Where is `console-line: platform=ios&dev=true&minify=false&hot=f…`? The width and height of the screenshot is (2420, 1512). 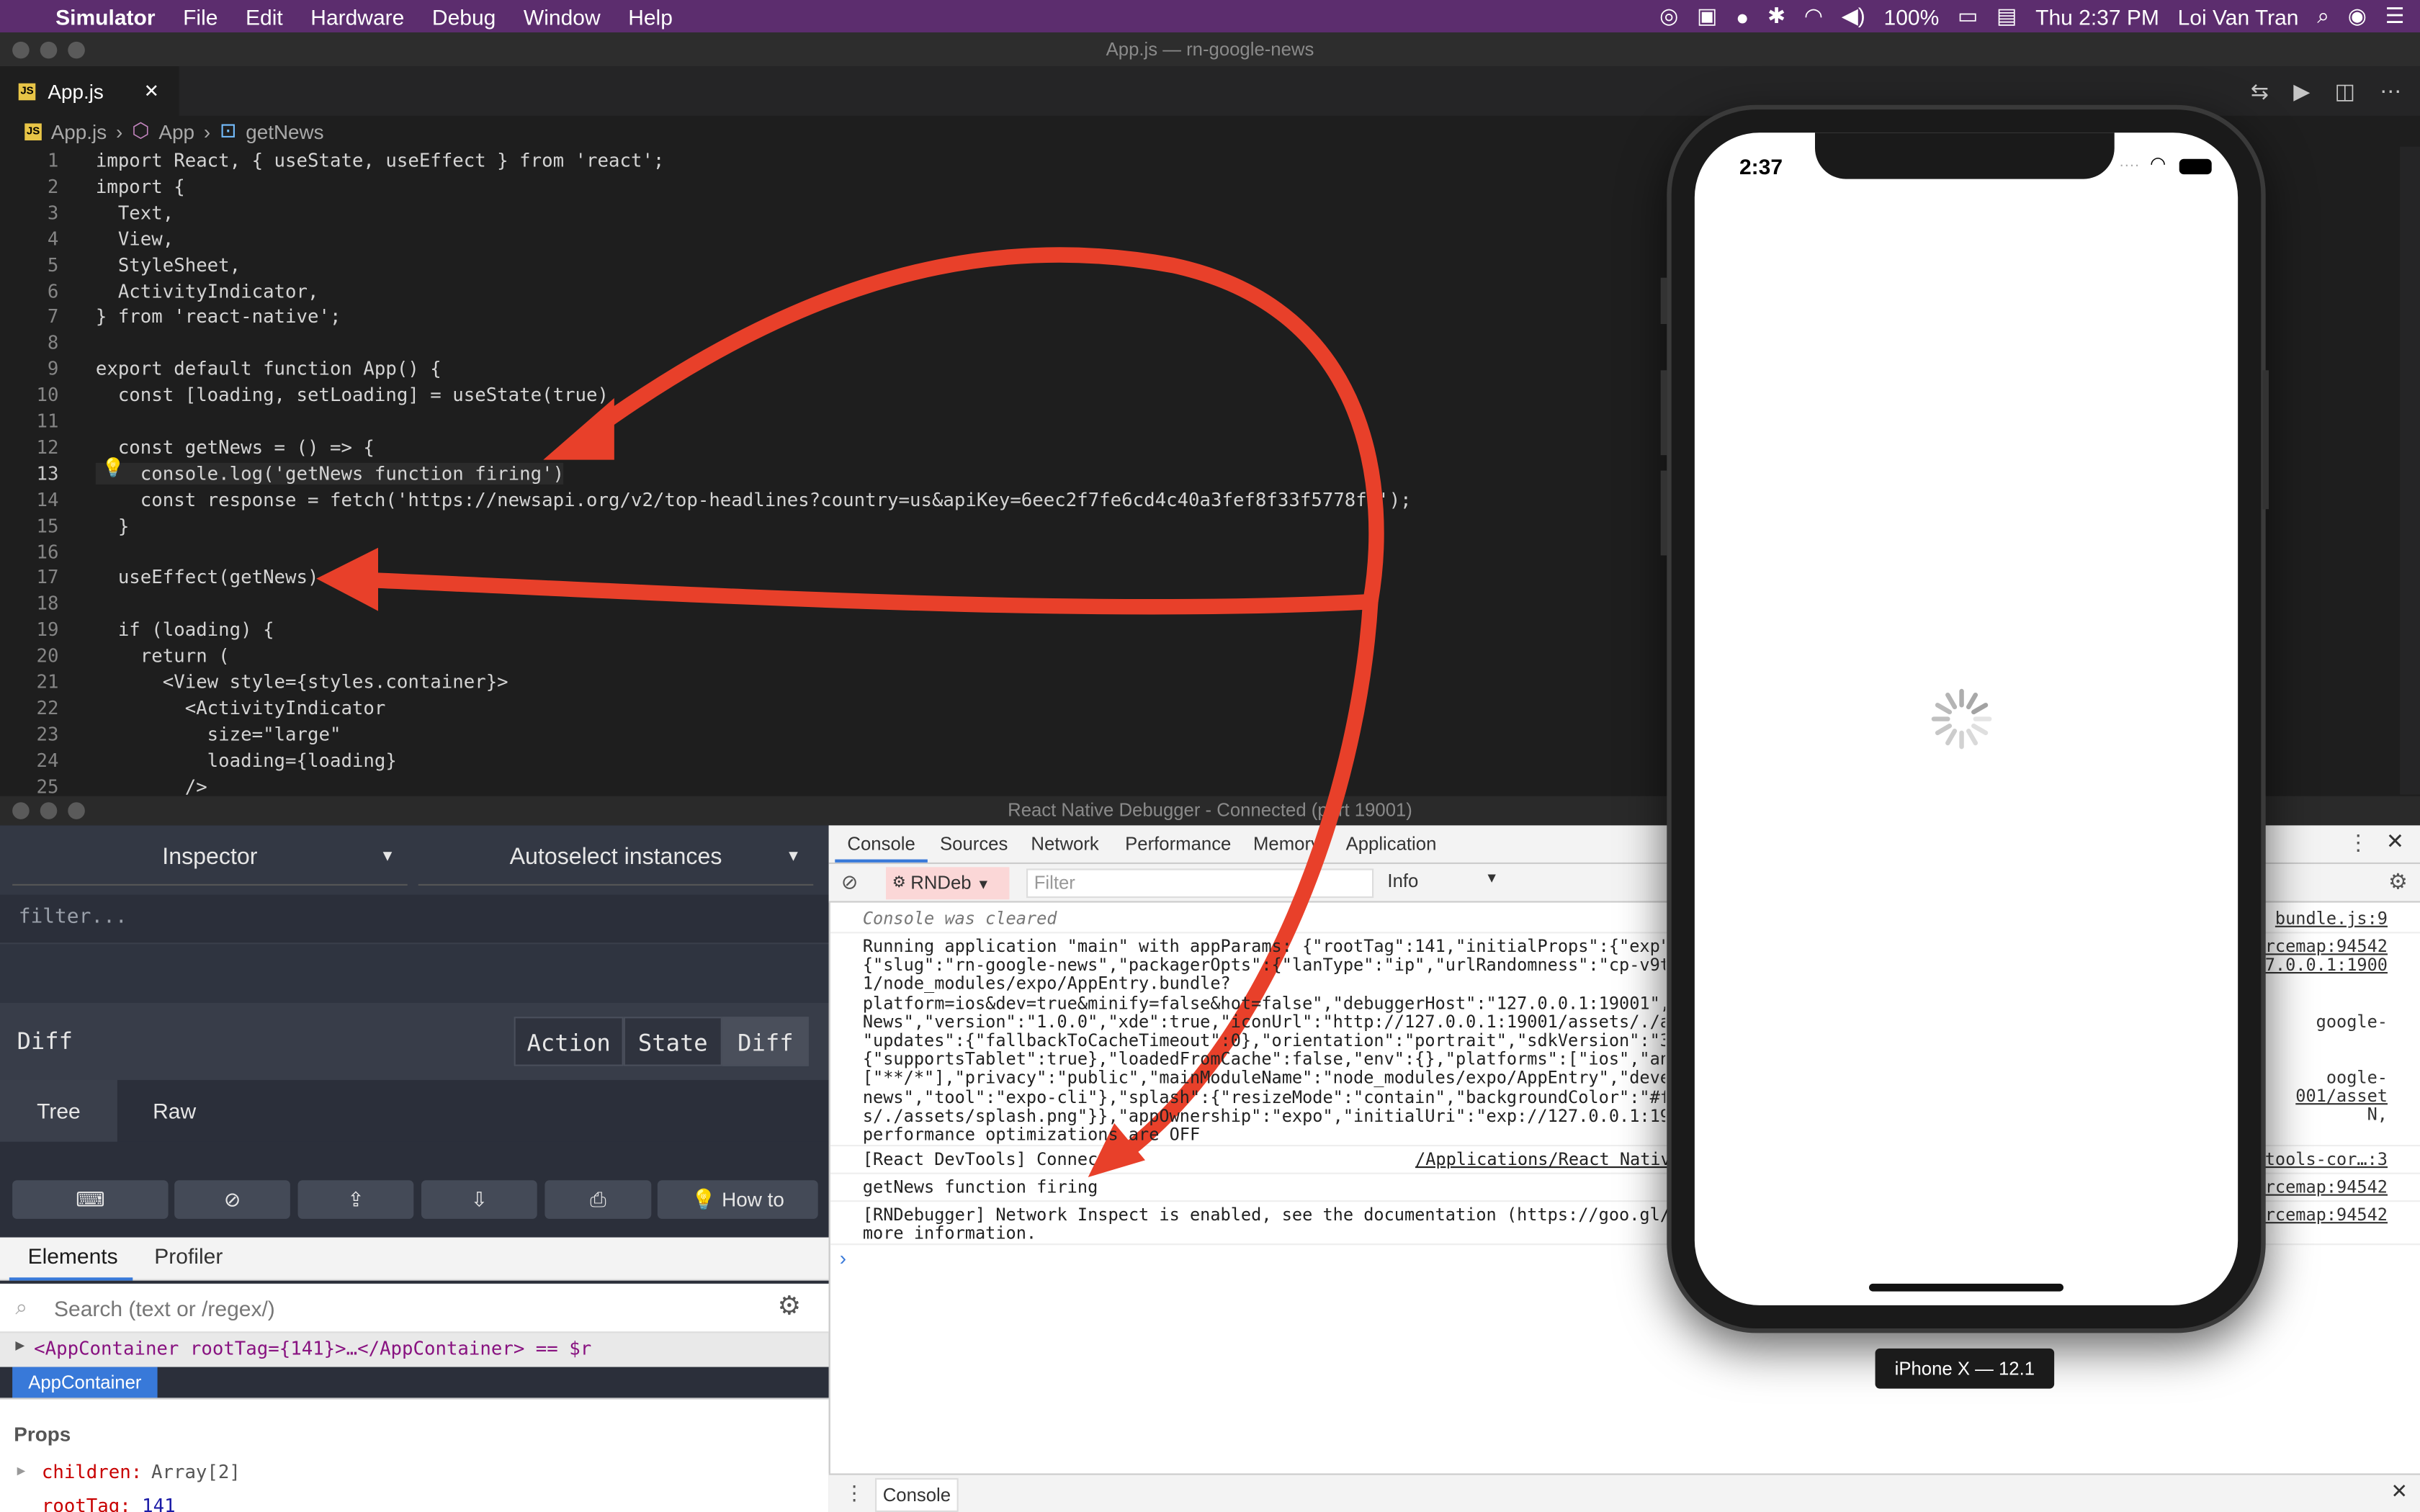 console-line: platform=ios&dev=true&minify=false&hot=f… is located at coordinates (1263, 1003).